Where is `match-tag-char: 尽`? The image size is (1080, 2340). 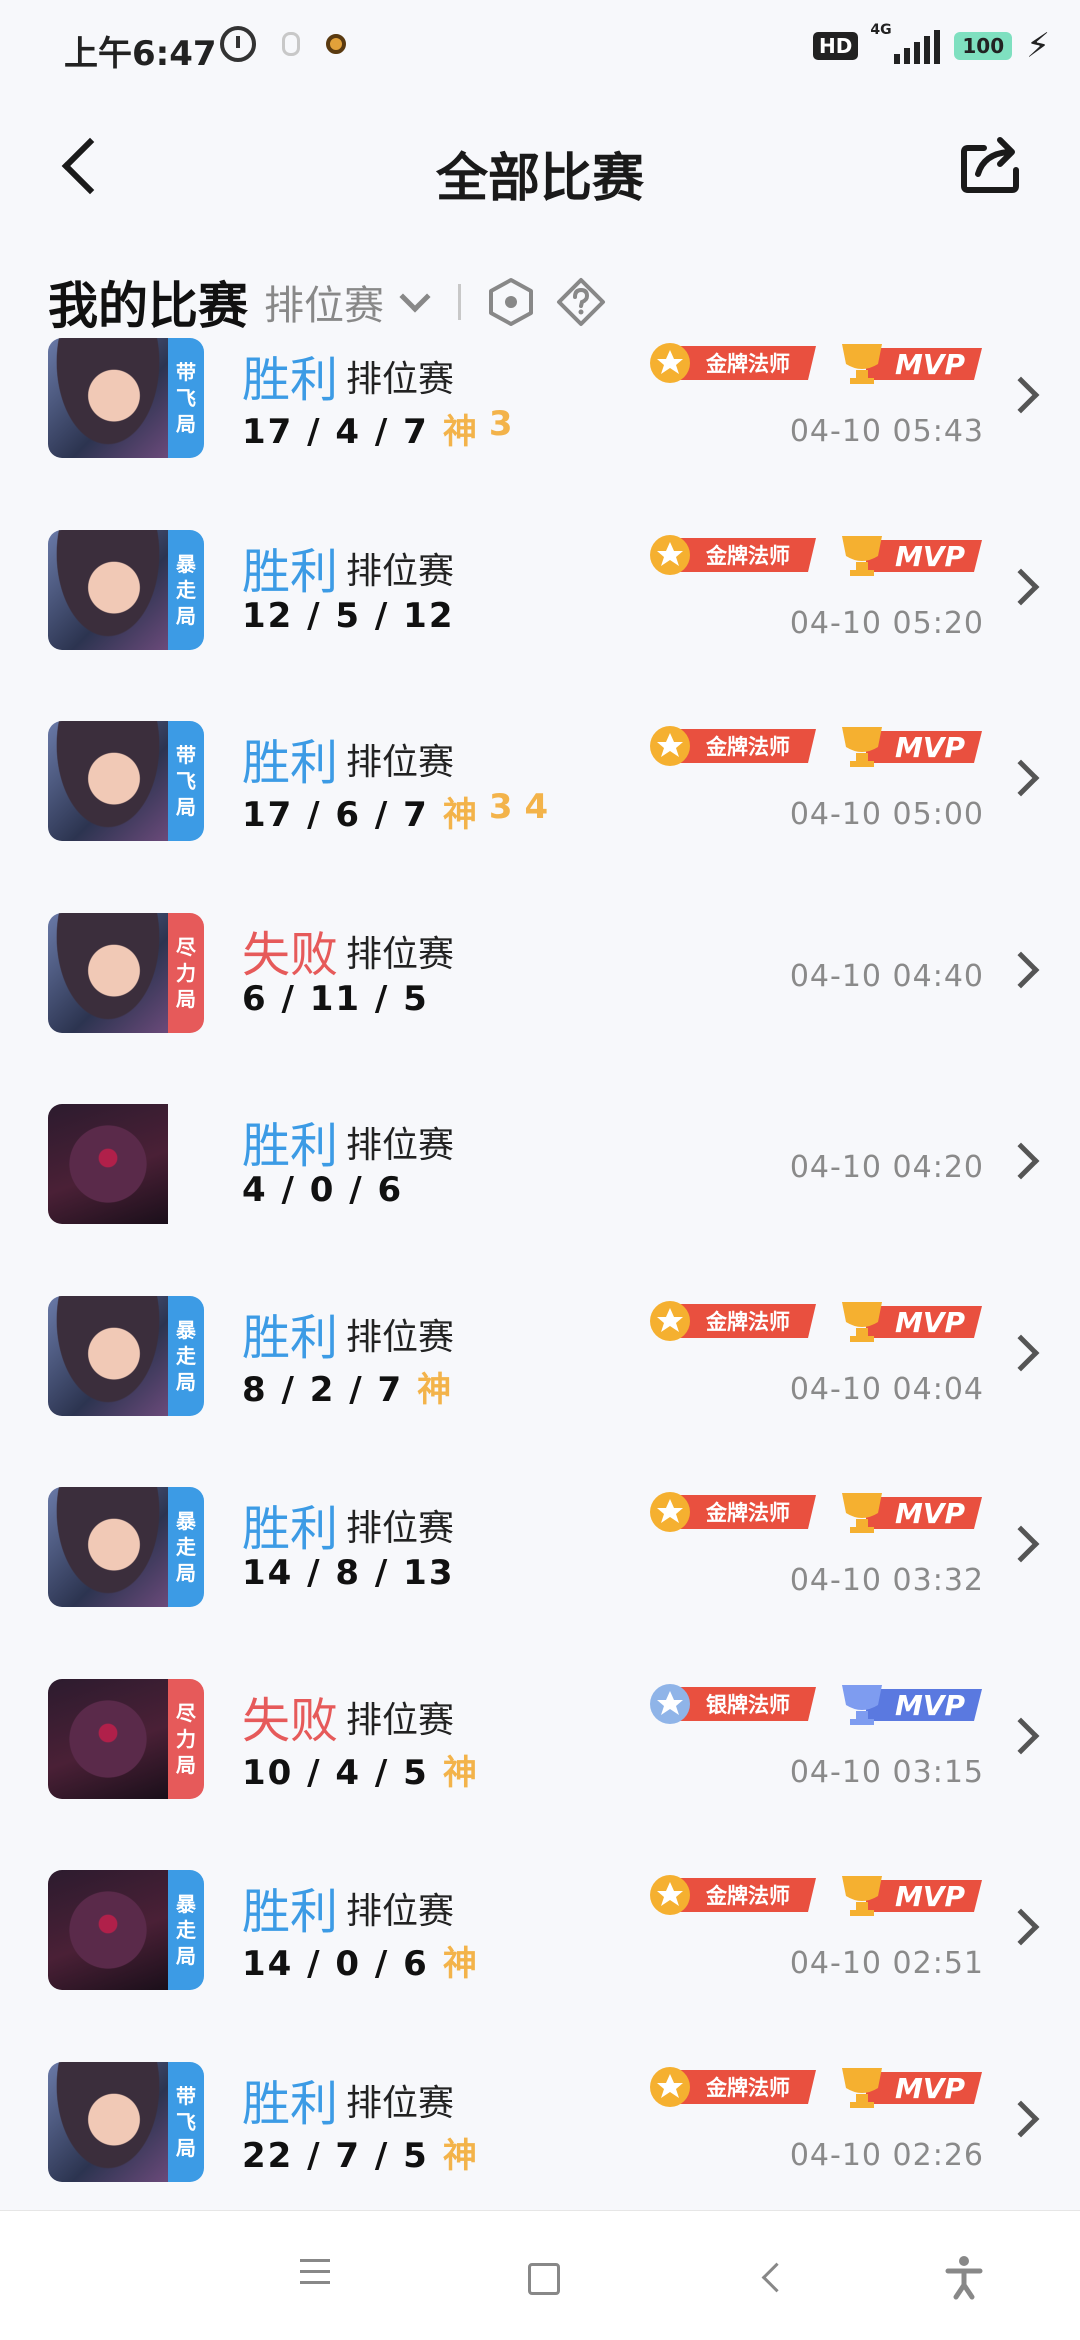 match-tag-char: 尽 is located at coordinates (186, 1712).